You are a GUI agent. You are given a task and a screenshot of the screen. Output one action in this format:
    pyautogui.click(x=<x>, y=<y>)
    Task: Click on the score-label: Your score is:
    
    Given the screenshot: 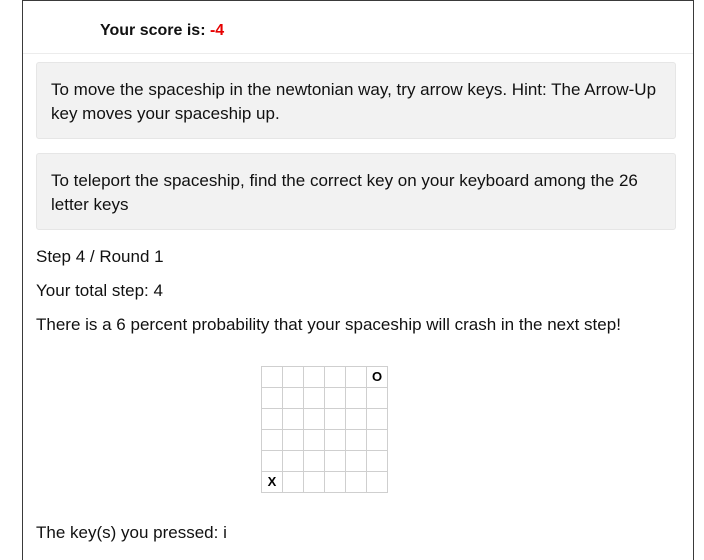 What is the action you would take?
    pyautogui.click(x=153, y=30)
    